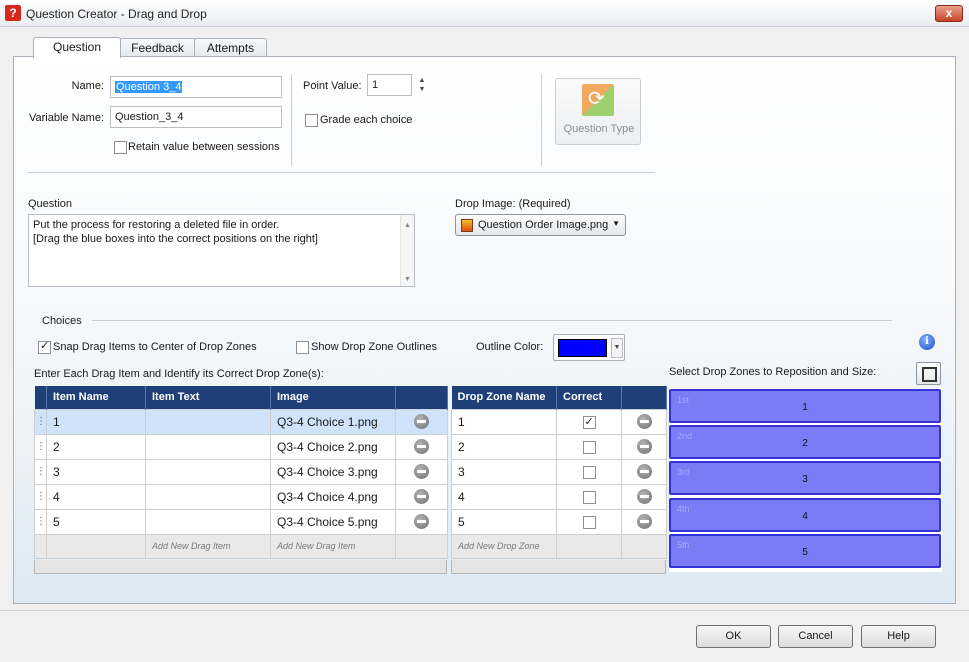 This screenshot has width=969, height=662. Describe the element at coordinates (96, 471) in the screenshot. I see `item-name-cell: 3` at that location.